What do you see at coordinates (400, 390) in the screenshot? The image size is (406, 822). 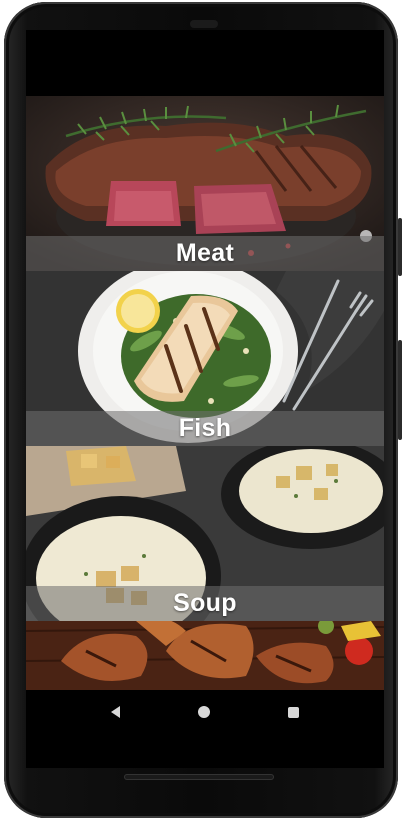 I see `volume-button` at bounding box center [400, 390].